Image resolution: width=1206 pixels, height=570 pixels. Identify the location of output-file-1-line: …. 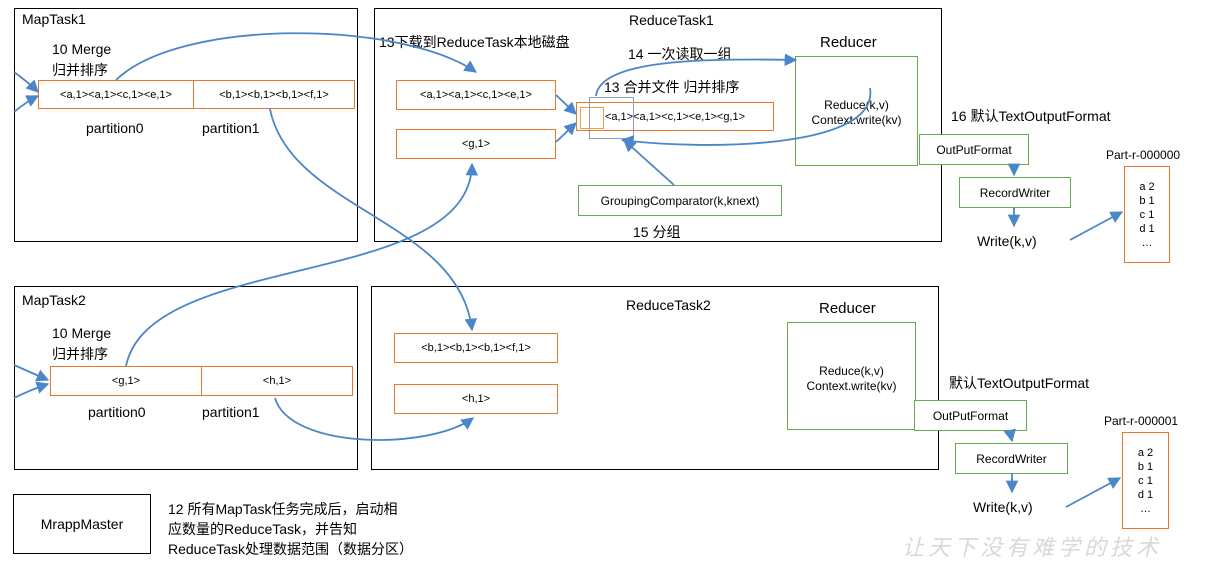
(1147, 242).